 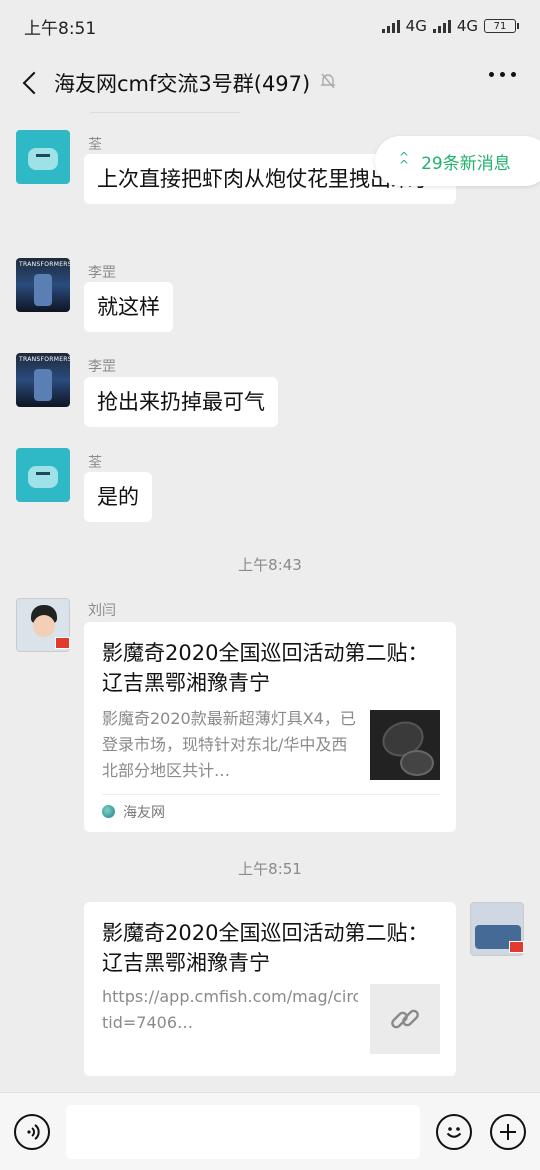 What do you see at coordinates (405, 745) in the screenshot?
I see `card-thumbnail` at bounding box center [405, 745].